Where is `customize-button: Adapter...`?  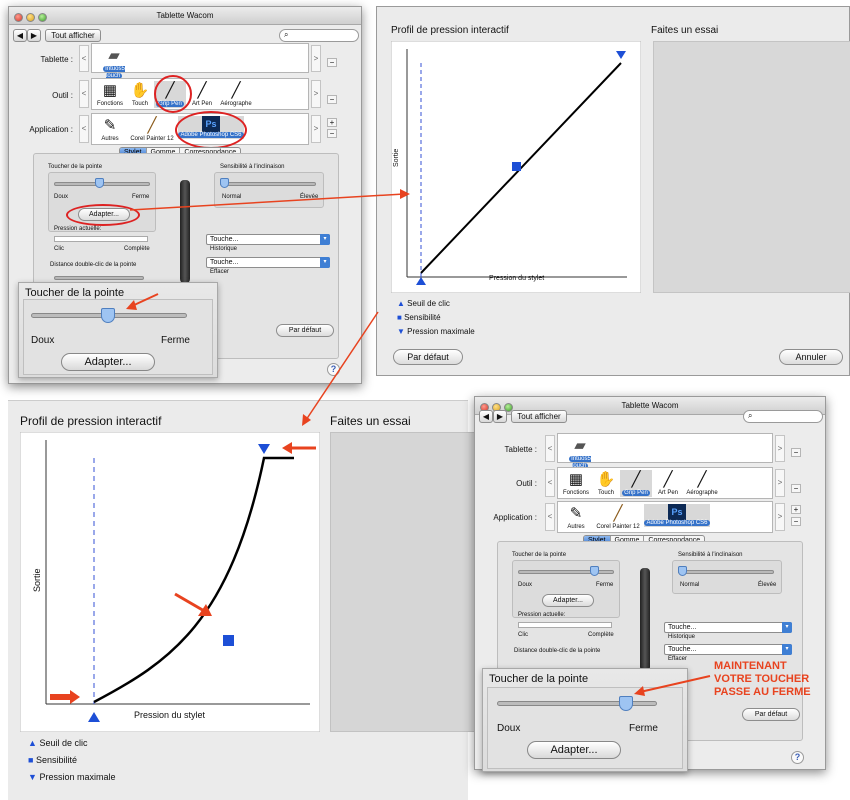
customize-button: Adapter... is located at coordinates (568, 600).